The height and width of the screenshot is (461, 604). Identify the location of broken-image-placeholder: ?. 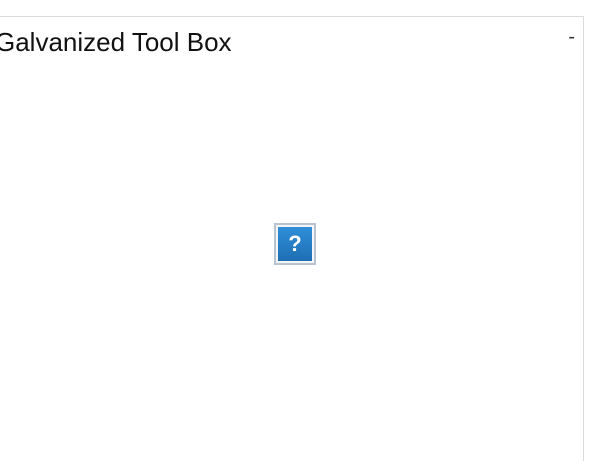
(295, 244).